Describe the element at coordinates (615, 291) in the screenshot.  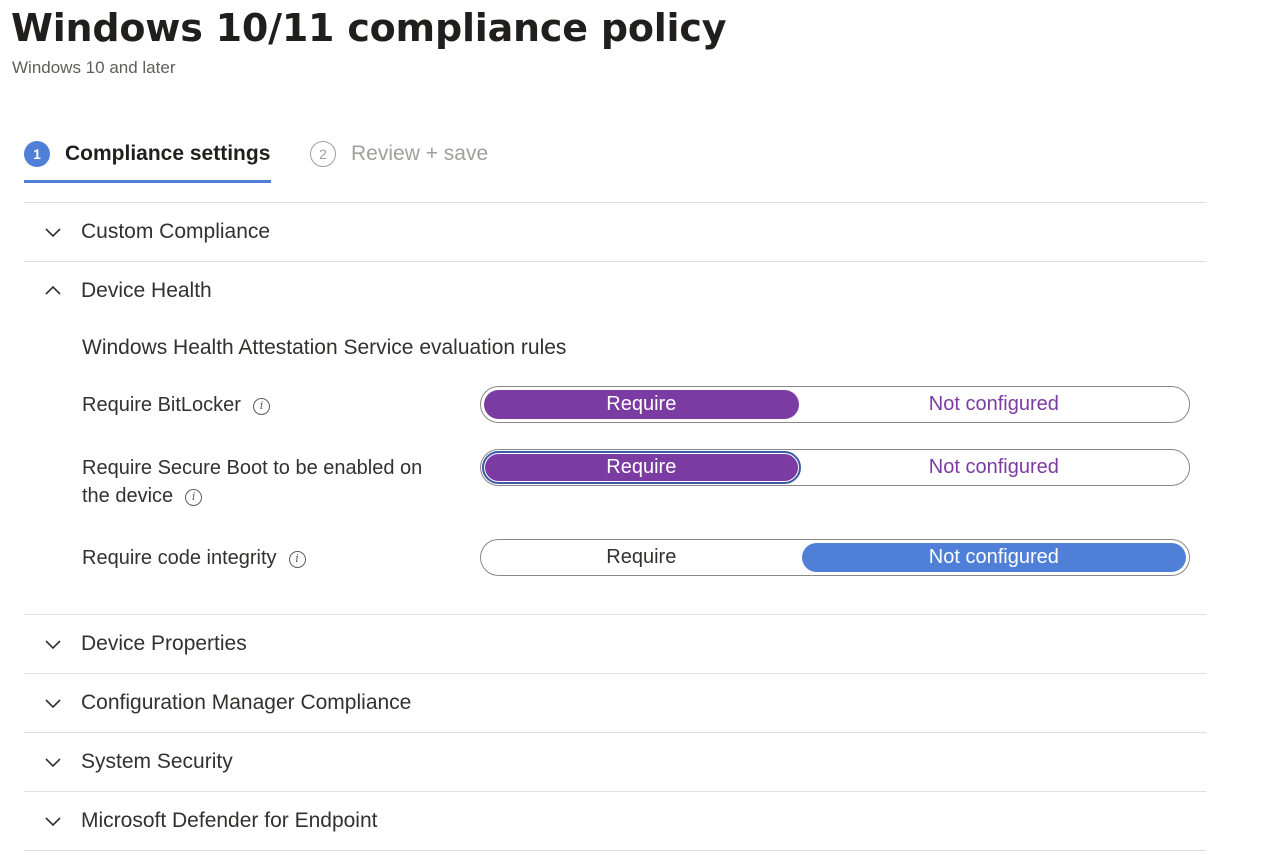
I see `section-device-health: Device Health` at that location.